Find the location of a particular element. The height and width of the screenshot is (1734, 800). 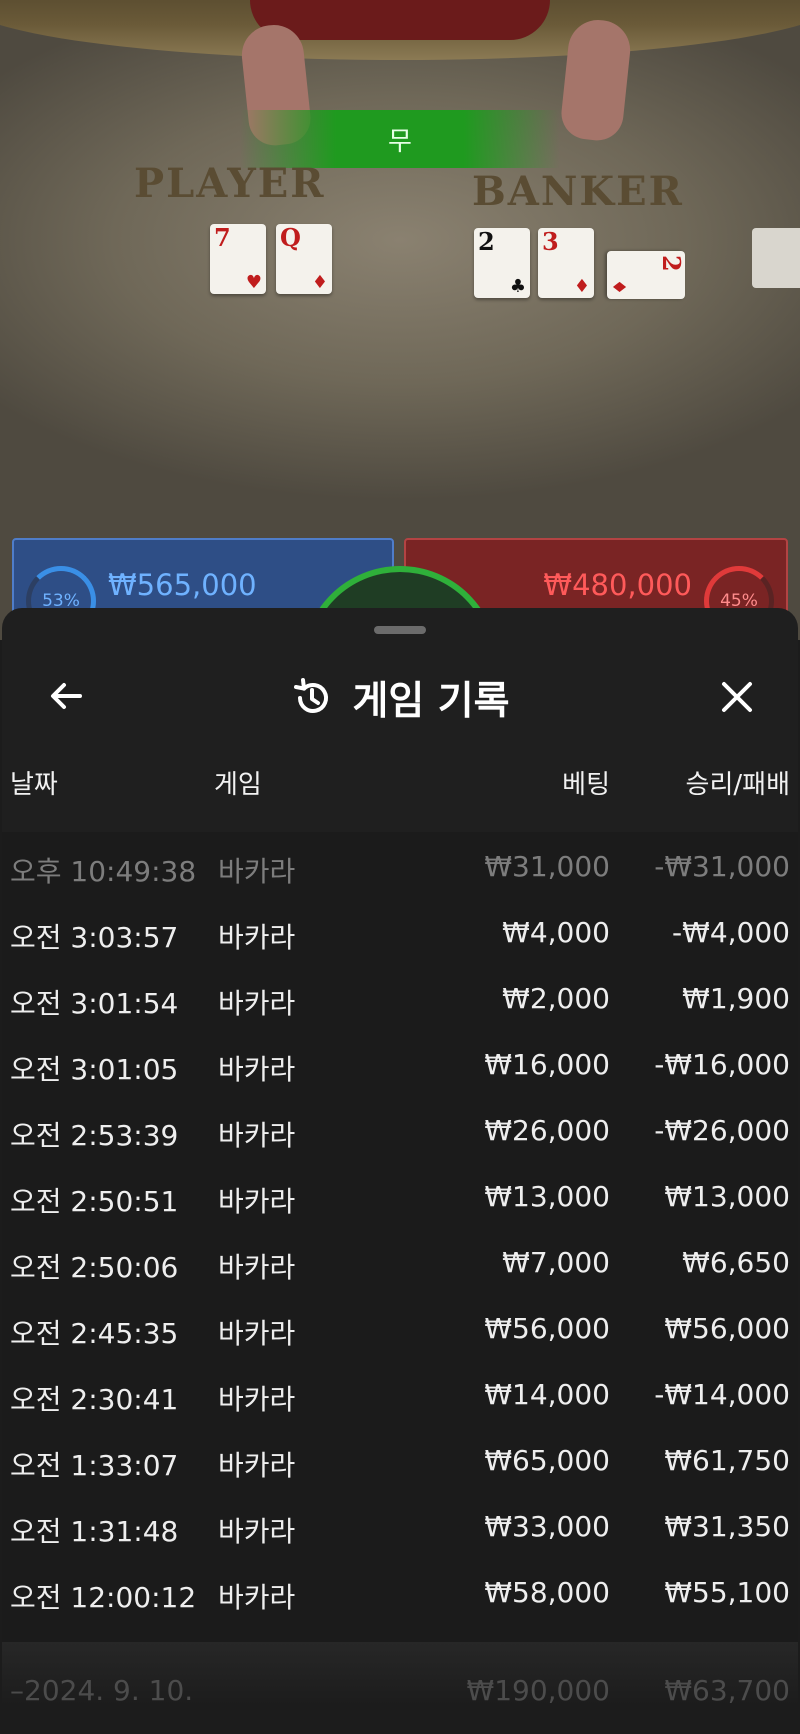

row-win-loss: ₩61,750 is located at coordinates (727, 1460).